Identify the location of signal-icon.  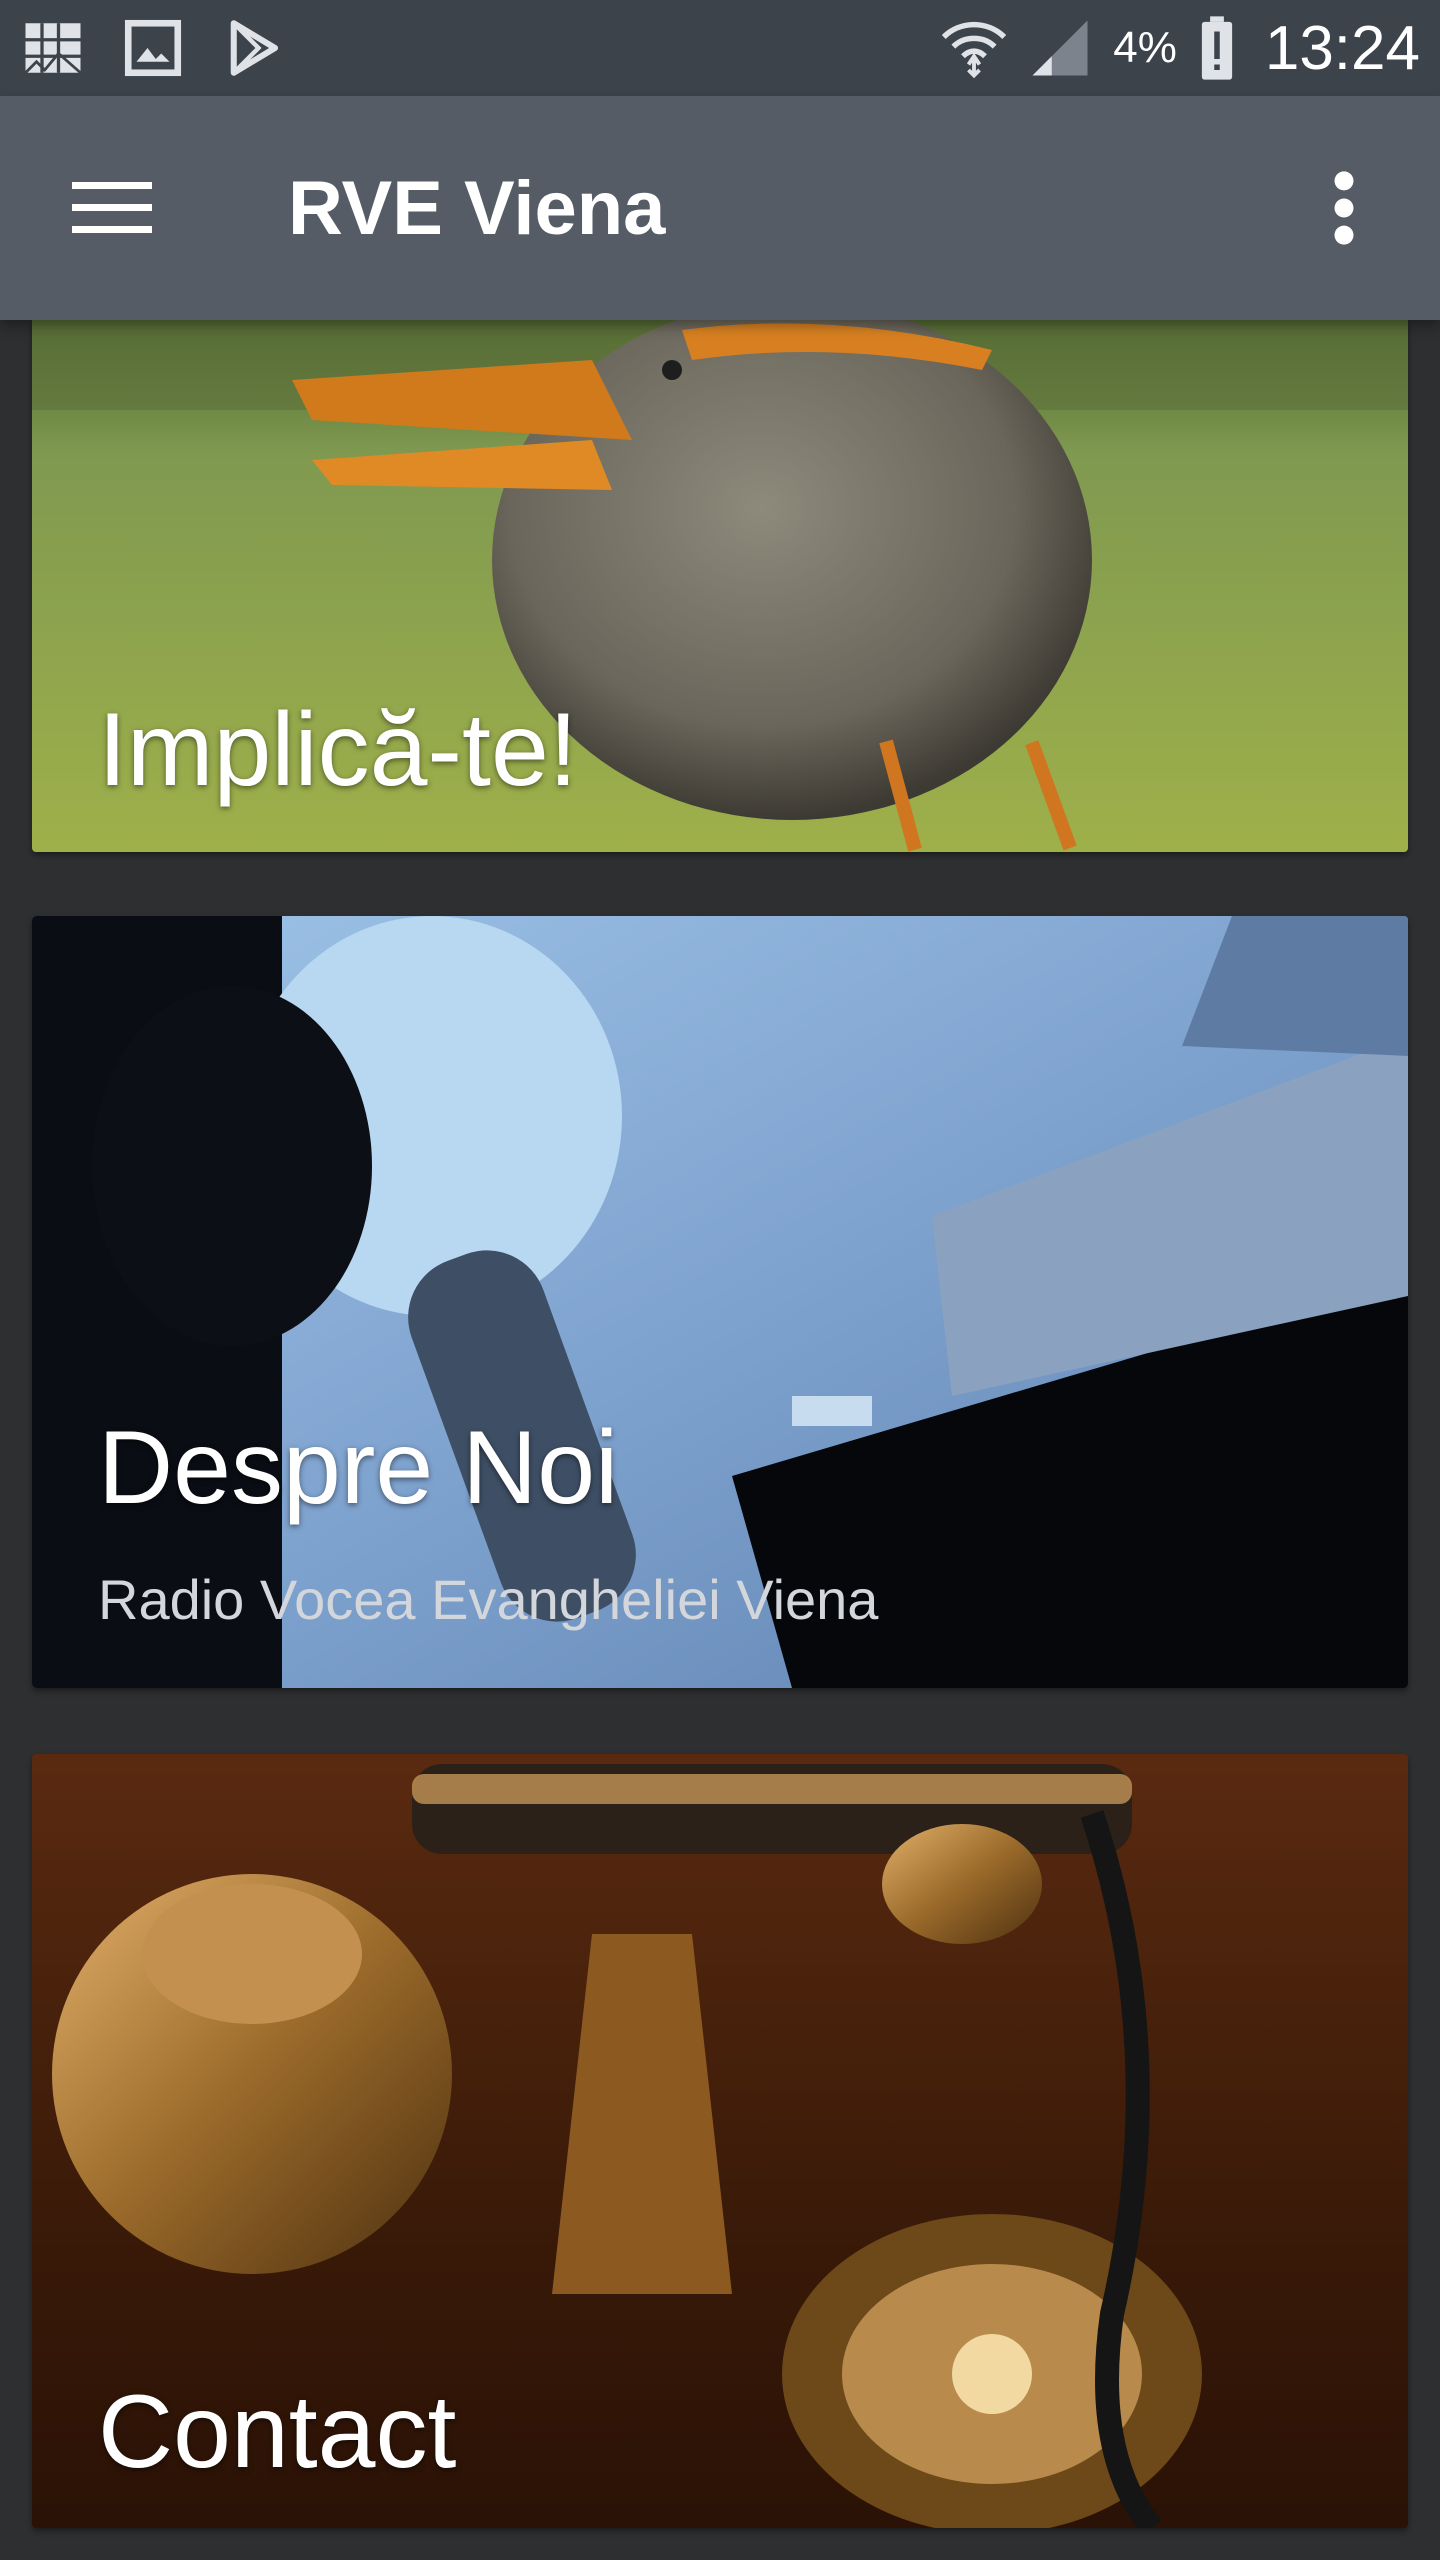
(1060, 48).